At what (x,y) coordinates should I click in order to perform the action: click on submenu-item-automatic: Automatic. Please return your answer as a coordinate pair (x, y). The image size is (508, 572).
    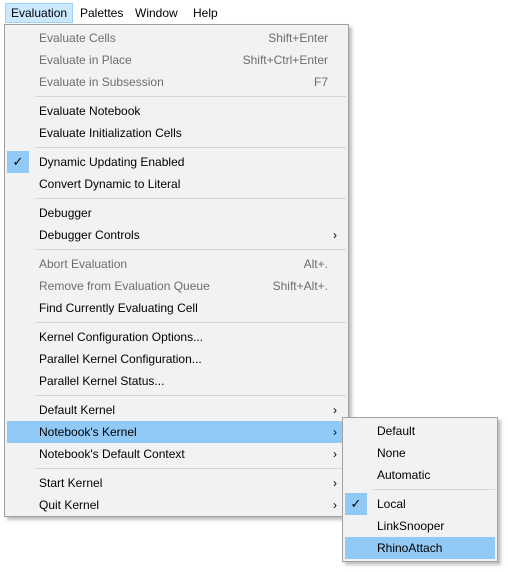
    Looking at the image, I should click on (420, 475).